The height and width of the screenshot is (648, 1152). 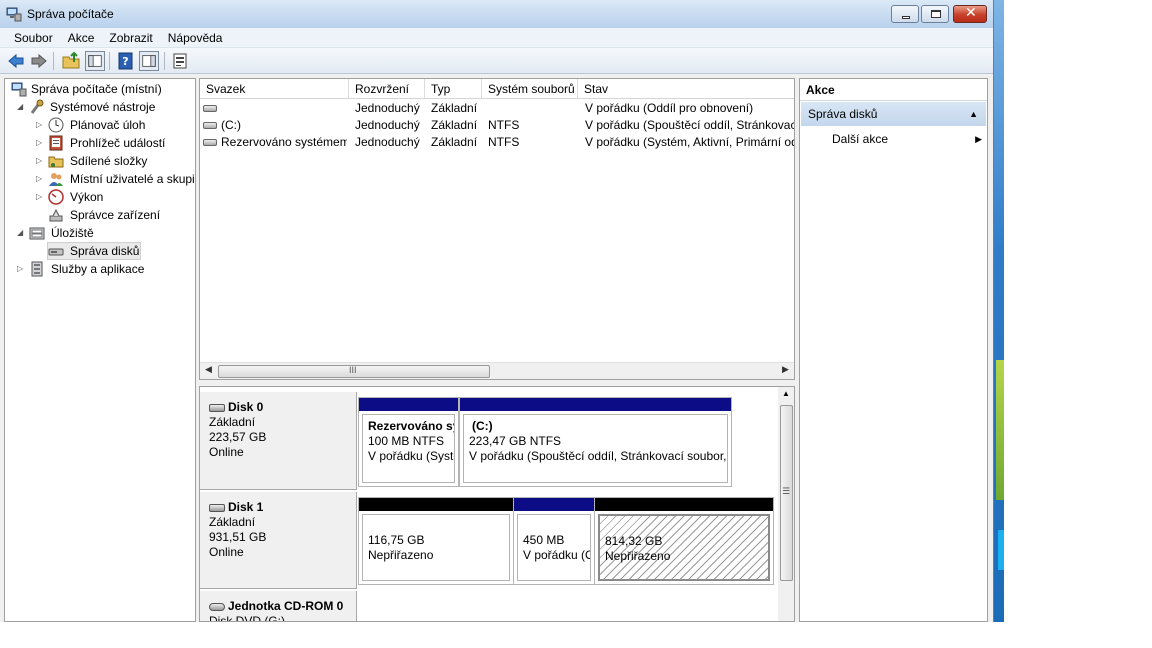 I want to click on partition-status: V pořádku (O, so click(x=557, y=555).